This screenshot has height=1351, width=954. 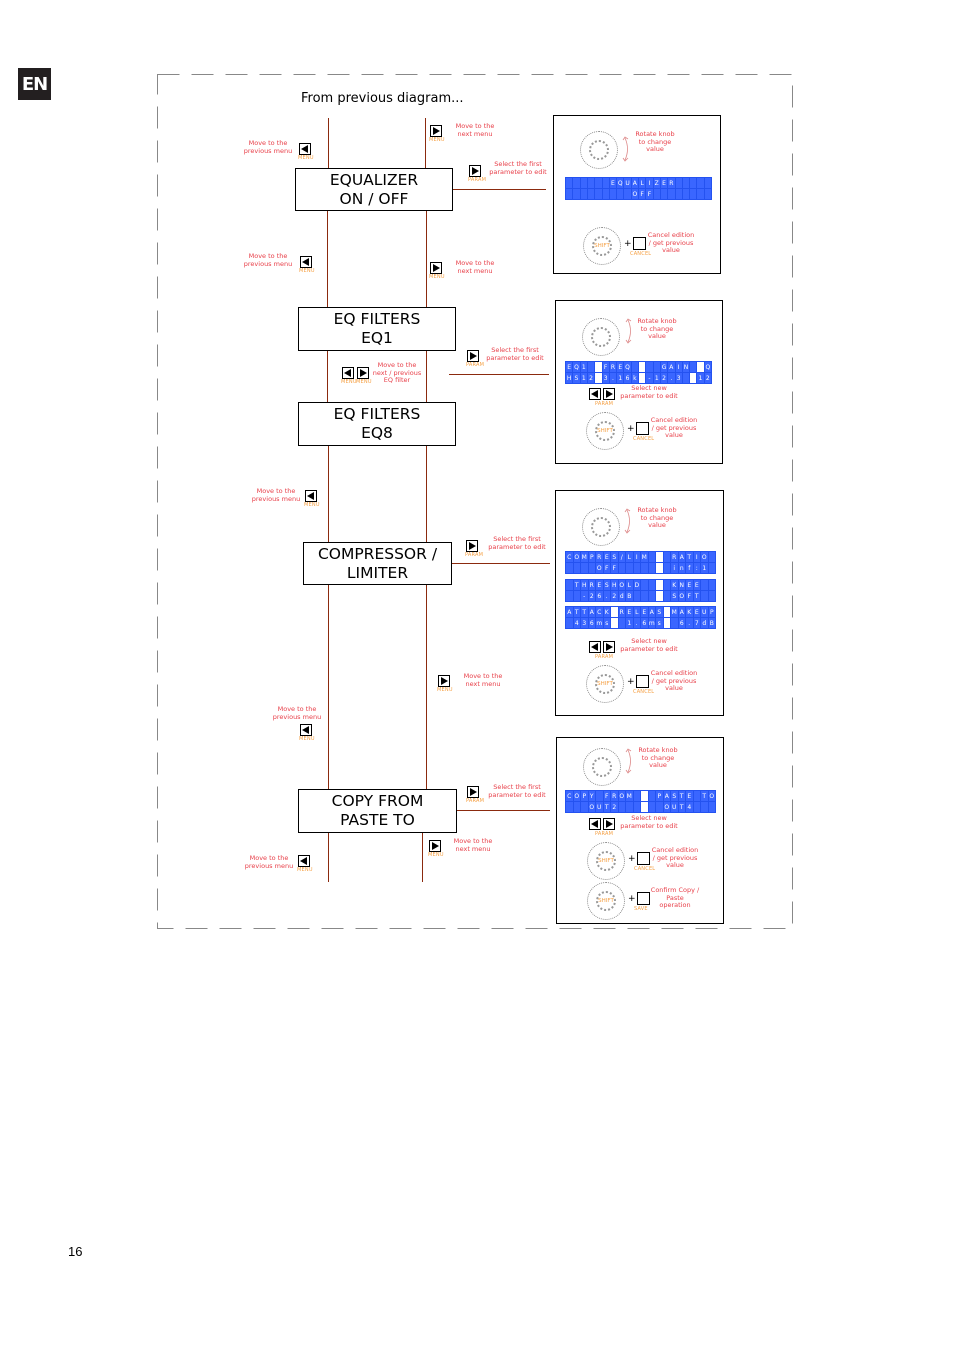 What do you see at coordinates (377, 811) in the screenshot?
I see `menu-copy-paste: COPY FROM PASTE TO` at bounding box center [377, 811].